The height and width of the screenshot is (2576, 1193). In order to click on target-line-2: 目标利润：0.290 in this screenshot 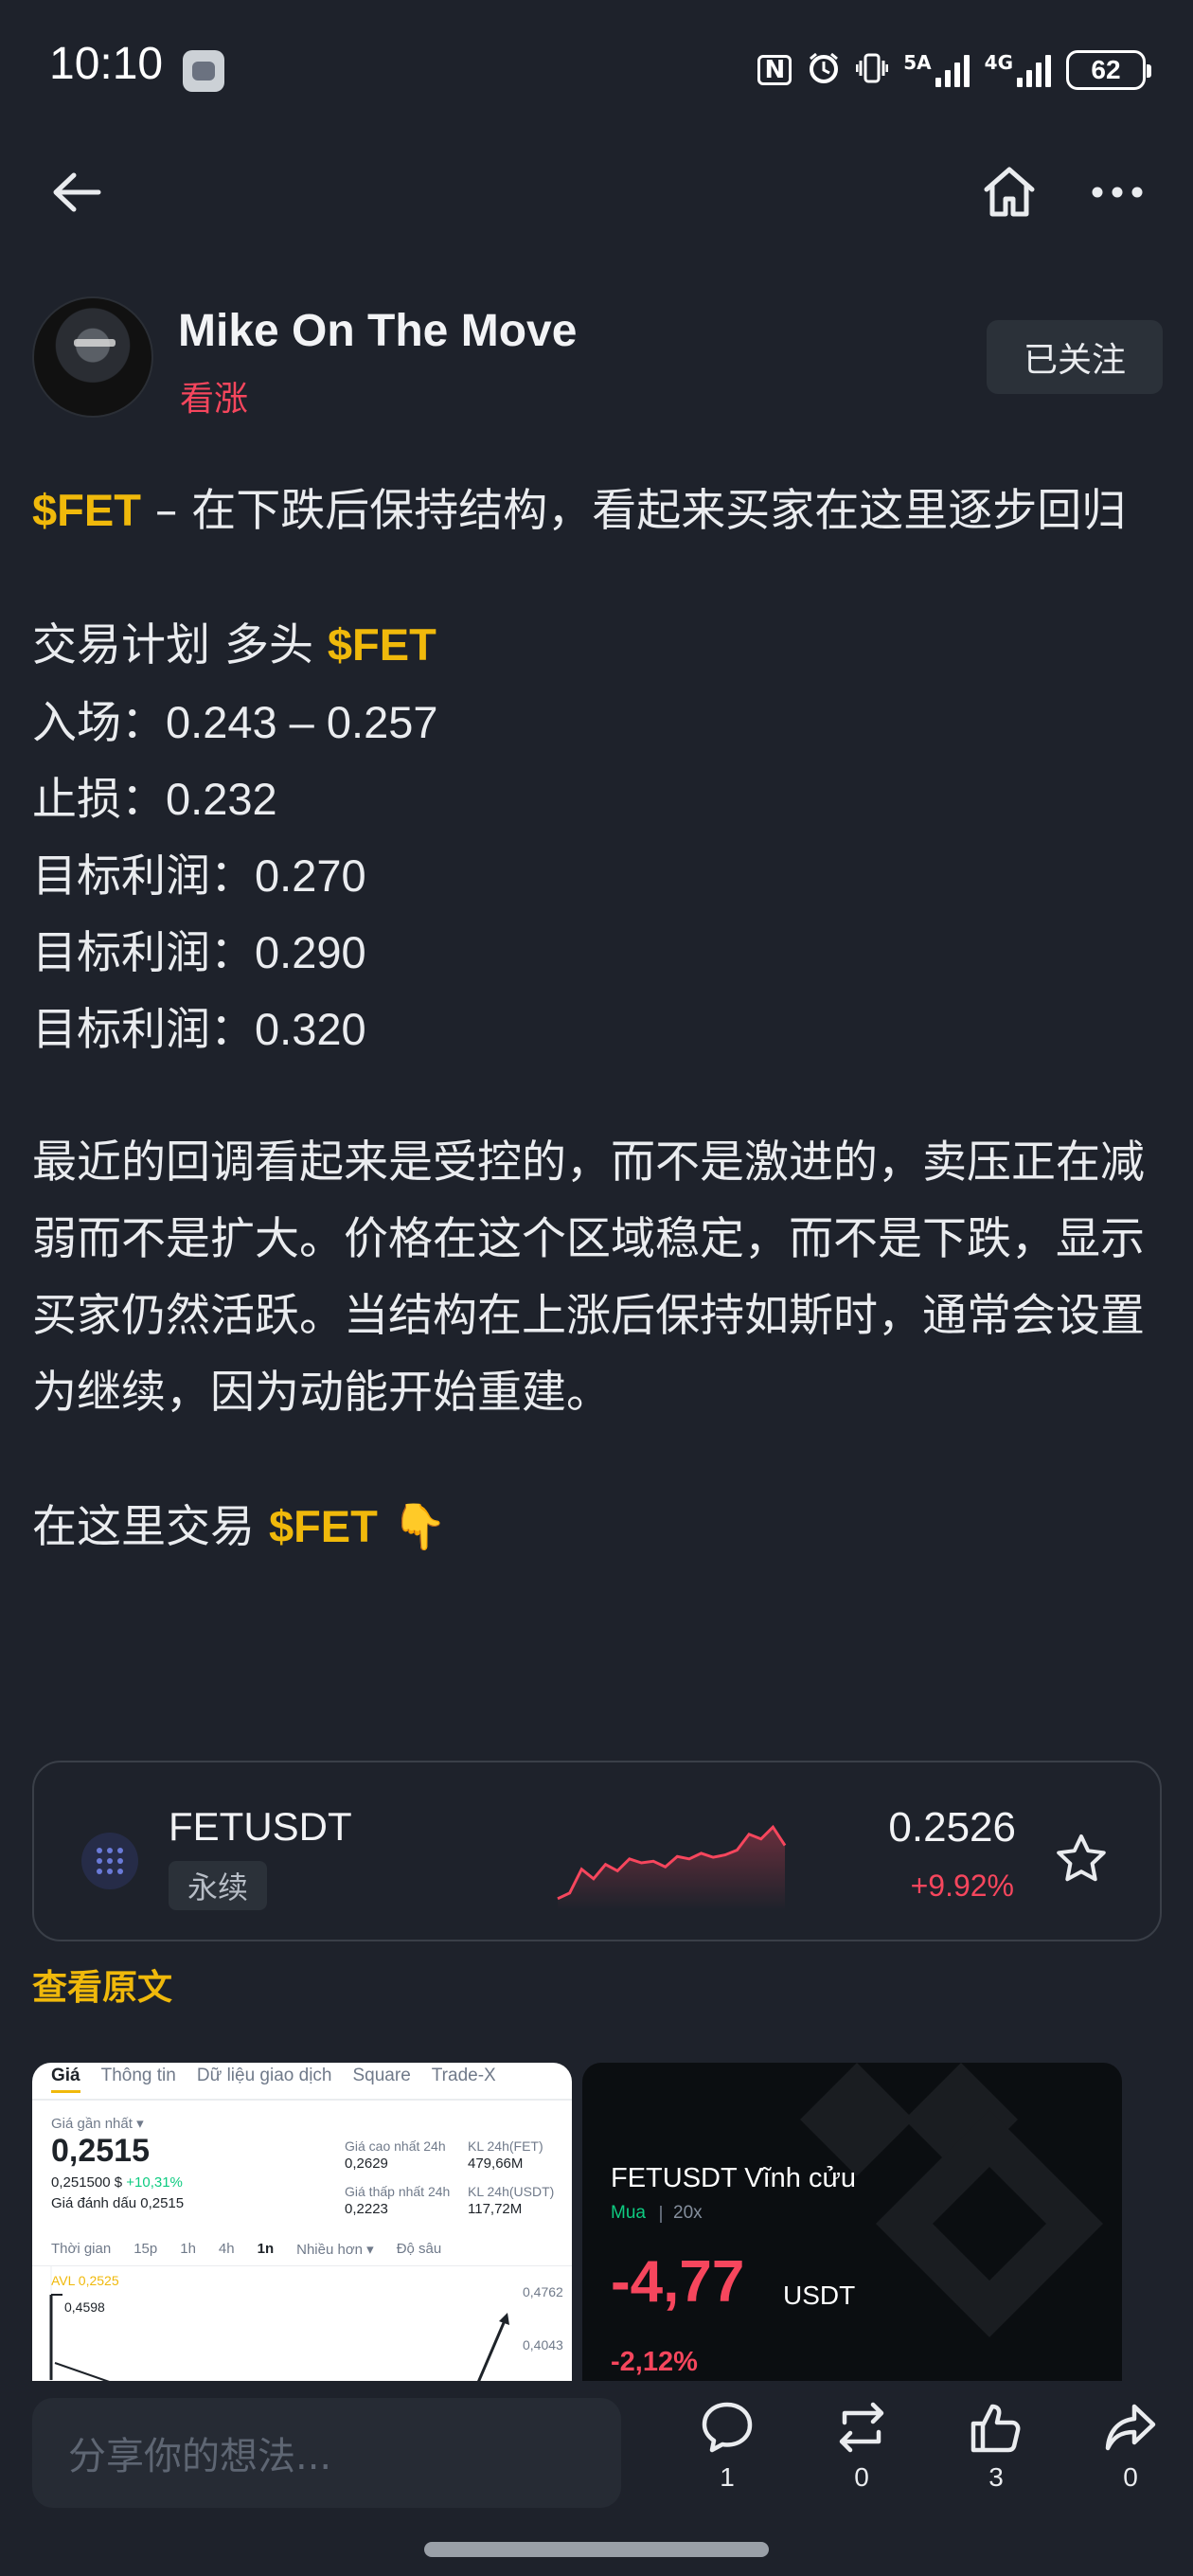, I will do `click(199, 952)`.